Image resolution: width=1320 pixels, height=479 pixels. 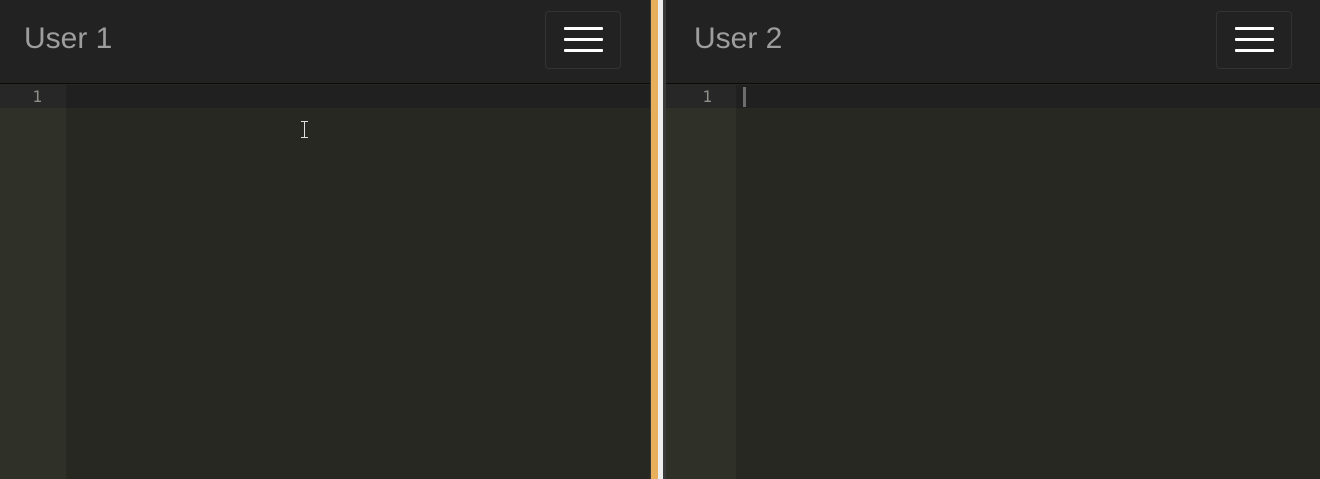 I want to click on pane-title: User 2, so click(x=738, y=39).